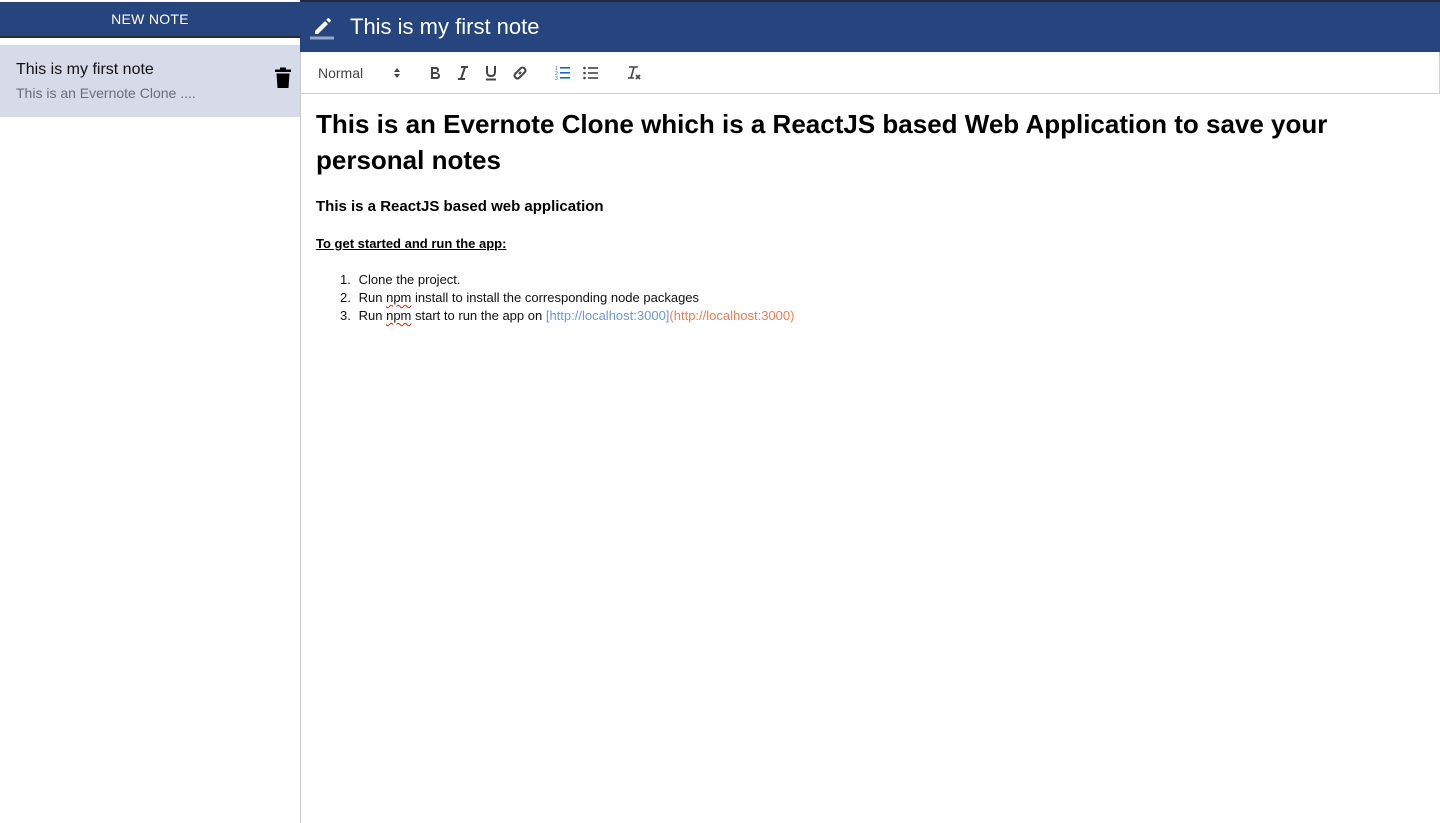  I want to click on heading-format-select: Normal, so click(363, 73).